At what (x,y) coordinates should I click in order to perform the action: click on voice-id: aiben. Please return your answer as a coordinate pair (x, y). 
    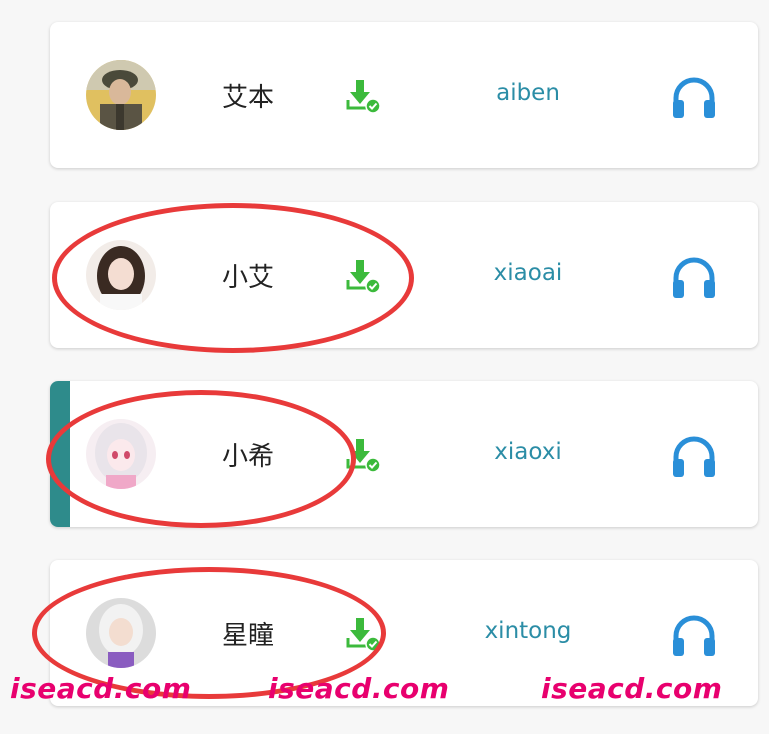
    Looking at the image, I should click on (528, 93).